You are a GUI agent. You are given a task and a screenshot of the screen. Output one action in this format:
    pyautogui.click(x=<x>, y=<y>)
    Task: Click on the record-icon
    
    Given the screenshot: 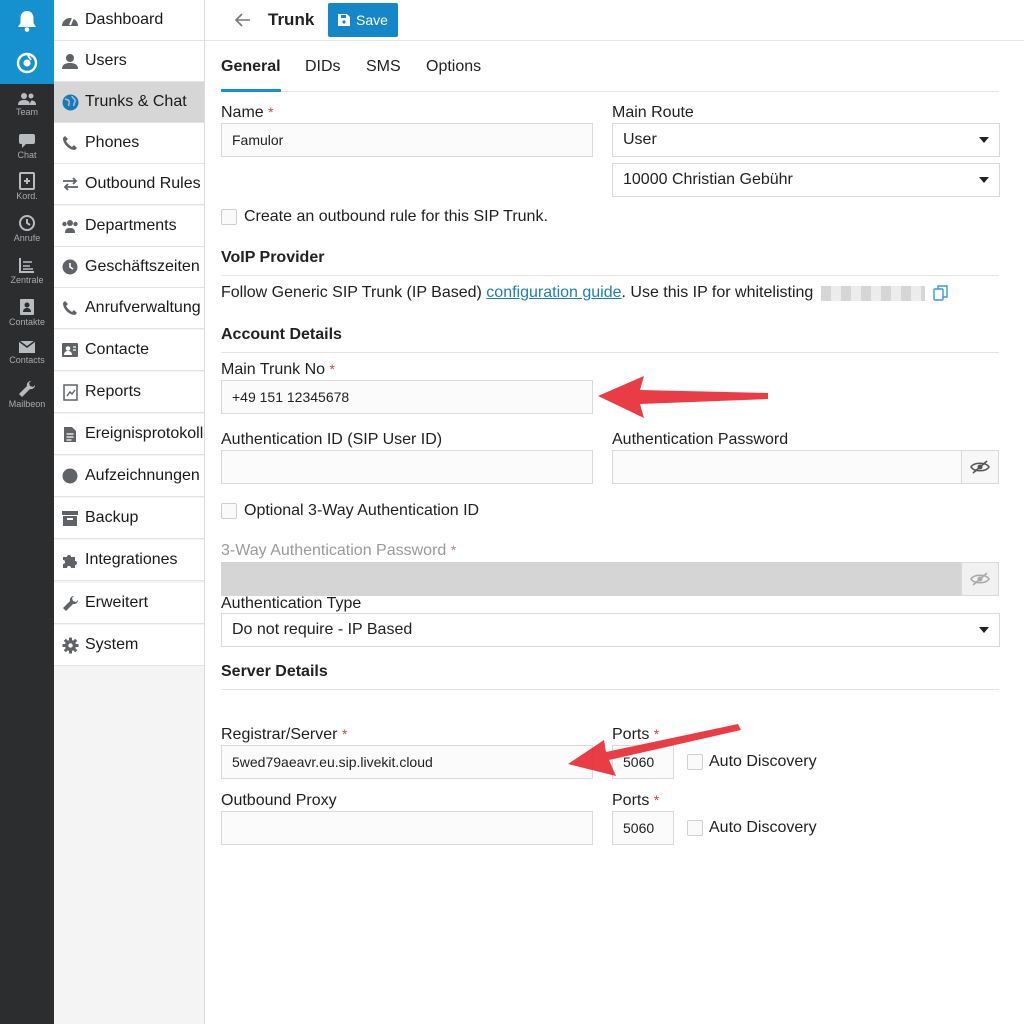 What is the action you would take?
    pyautogui.click(x=70, y=476)
    